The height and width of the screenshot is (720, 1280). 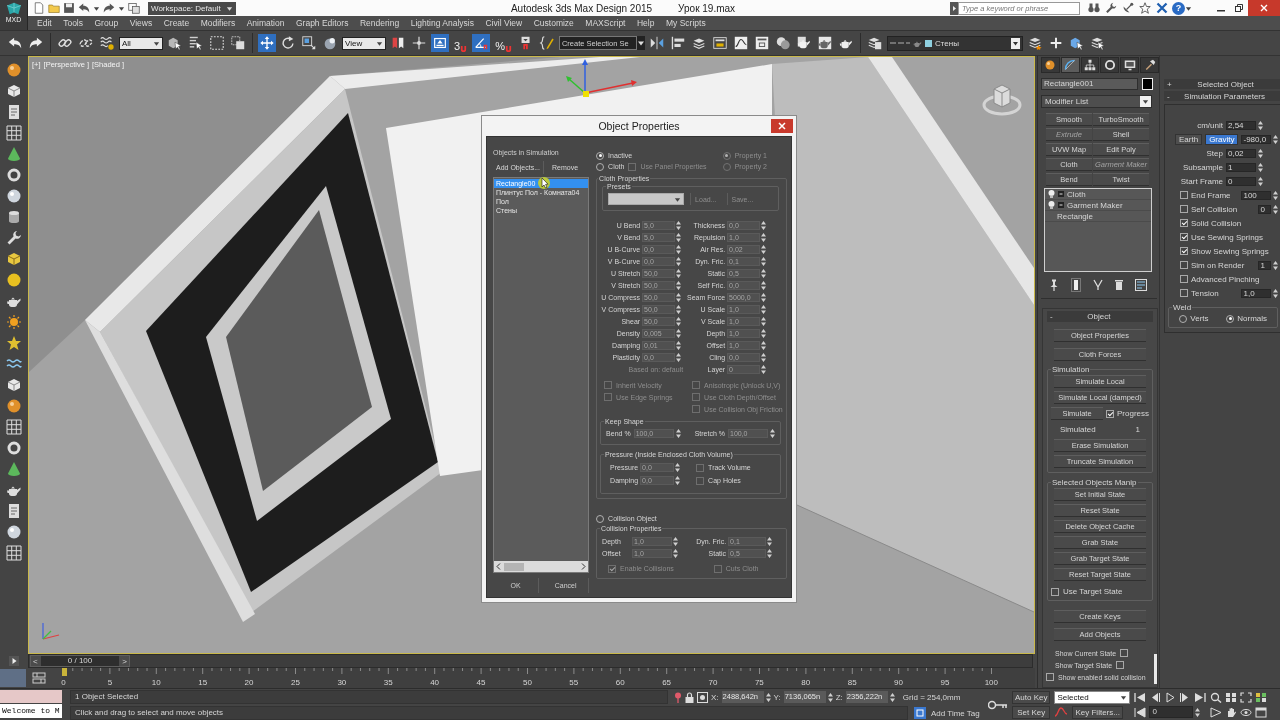 I want to click on snap-toggle-button: 3, so click(x=461, y=43).